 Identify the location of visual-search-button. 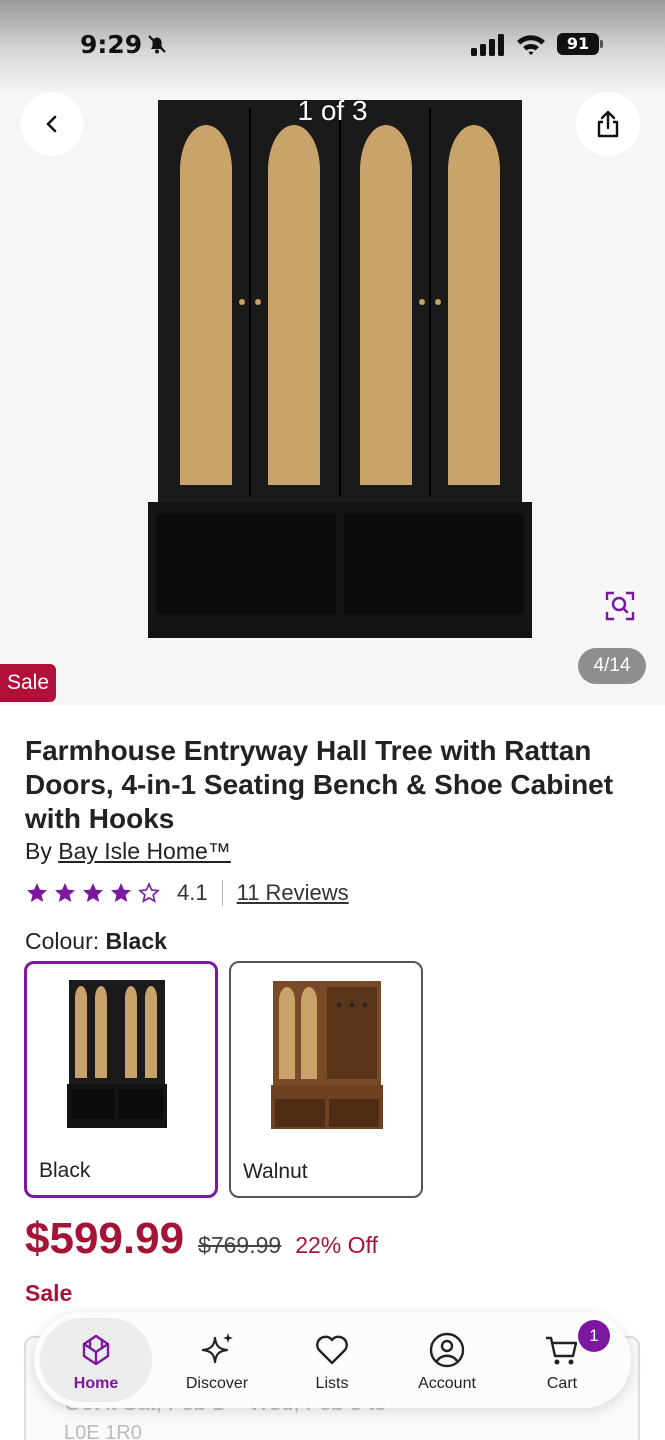
(620, 606).